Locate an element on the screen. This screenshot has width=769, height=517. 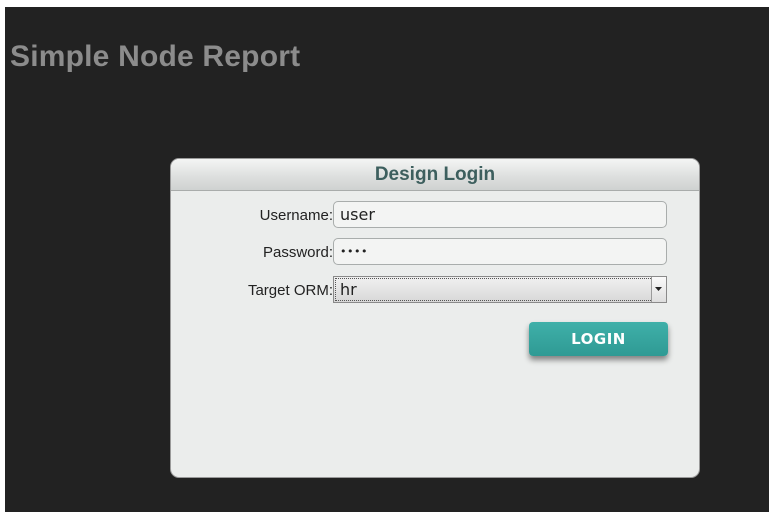
password-label: Password: is located at coordinates (297, 252).